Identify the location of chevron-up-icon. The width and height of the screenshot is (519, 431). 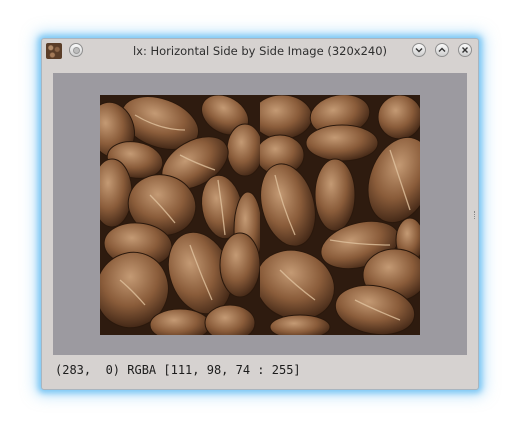
(442, 49).